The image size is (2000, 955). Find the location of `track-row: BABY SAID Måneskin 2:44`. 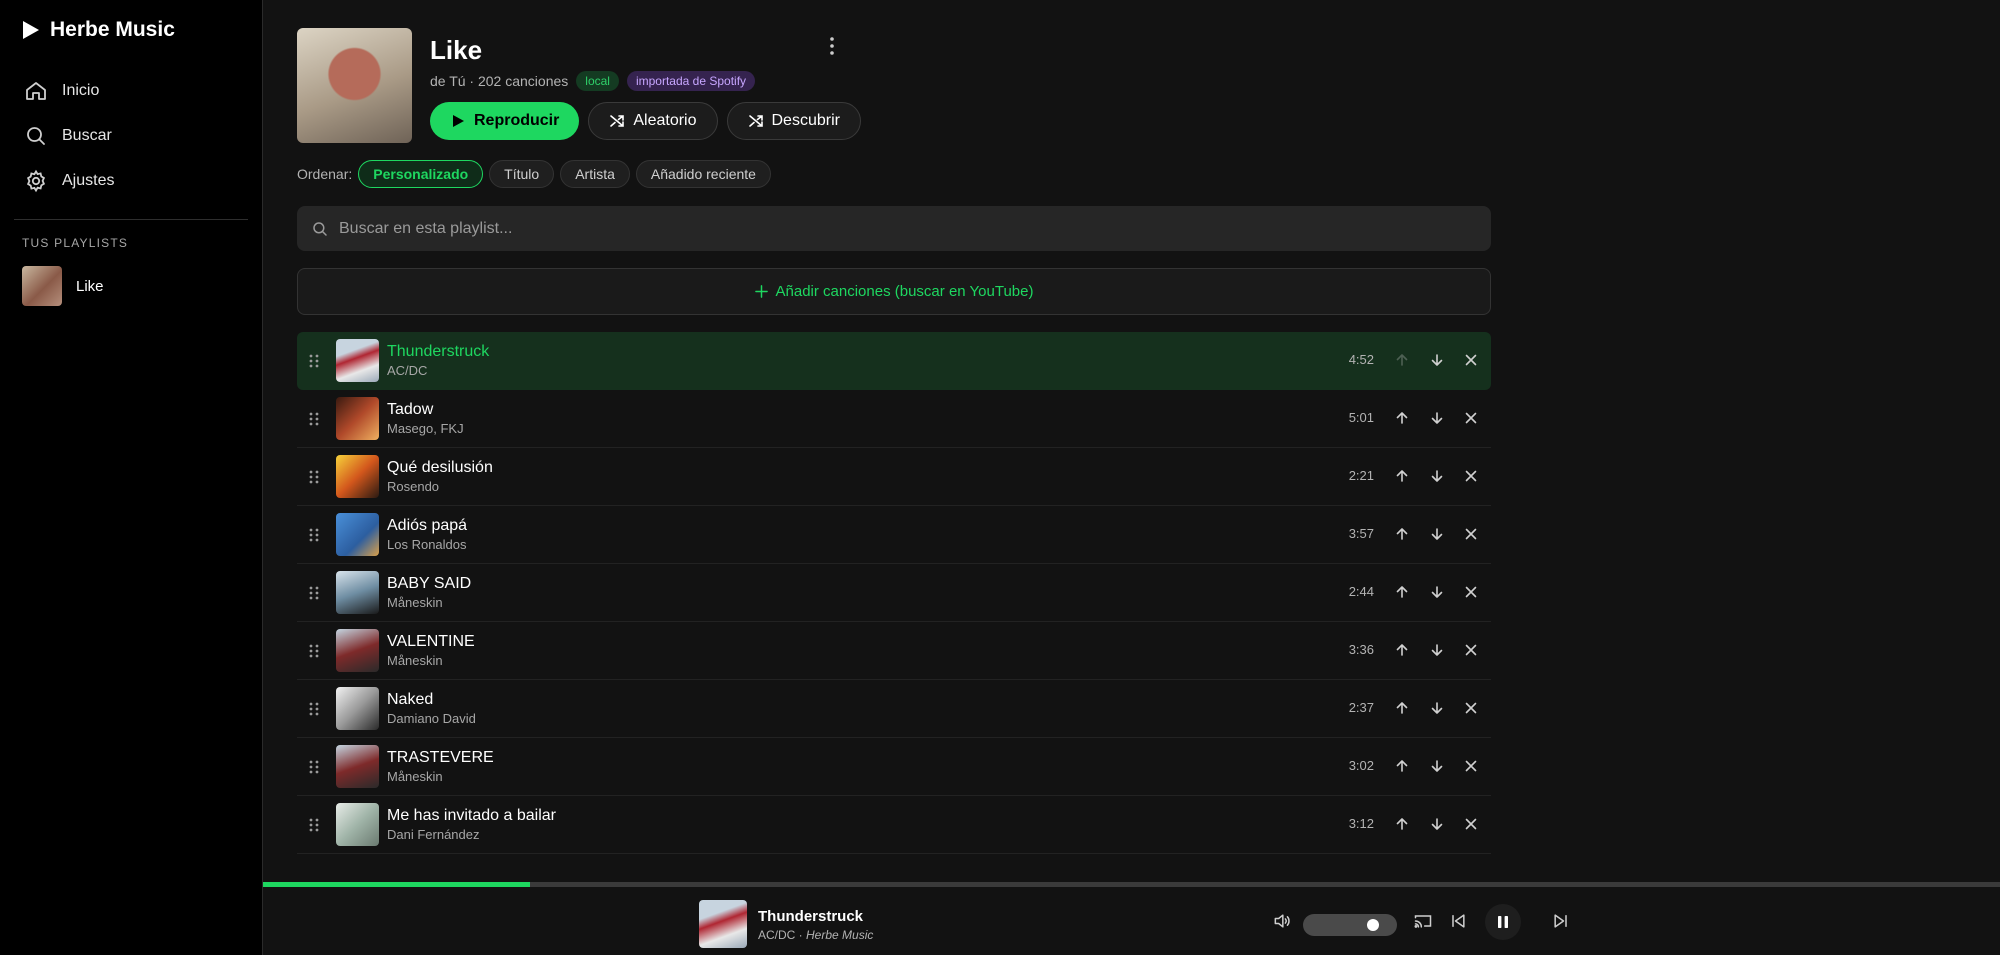

track-row: BABY SAID Måneskin 2:44 is located at coordinates (894, 593).